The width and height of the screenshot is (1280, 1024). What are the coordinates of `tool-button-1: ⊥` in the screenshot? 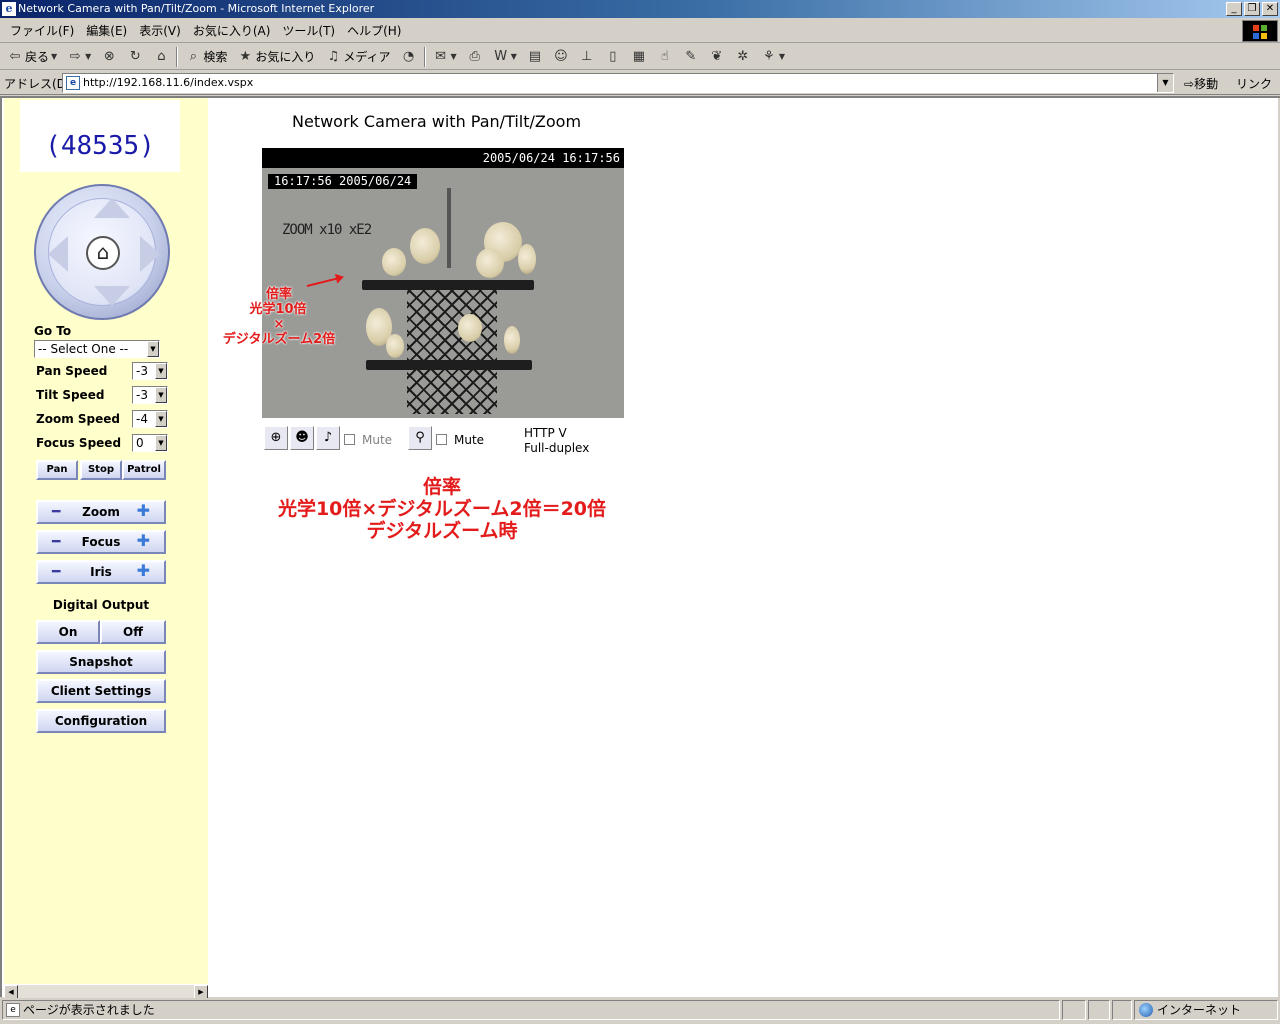 It's located at (587, 57).